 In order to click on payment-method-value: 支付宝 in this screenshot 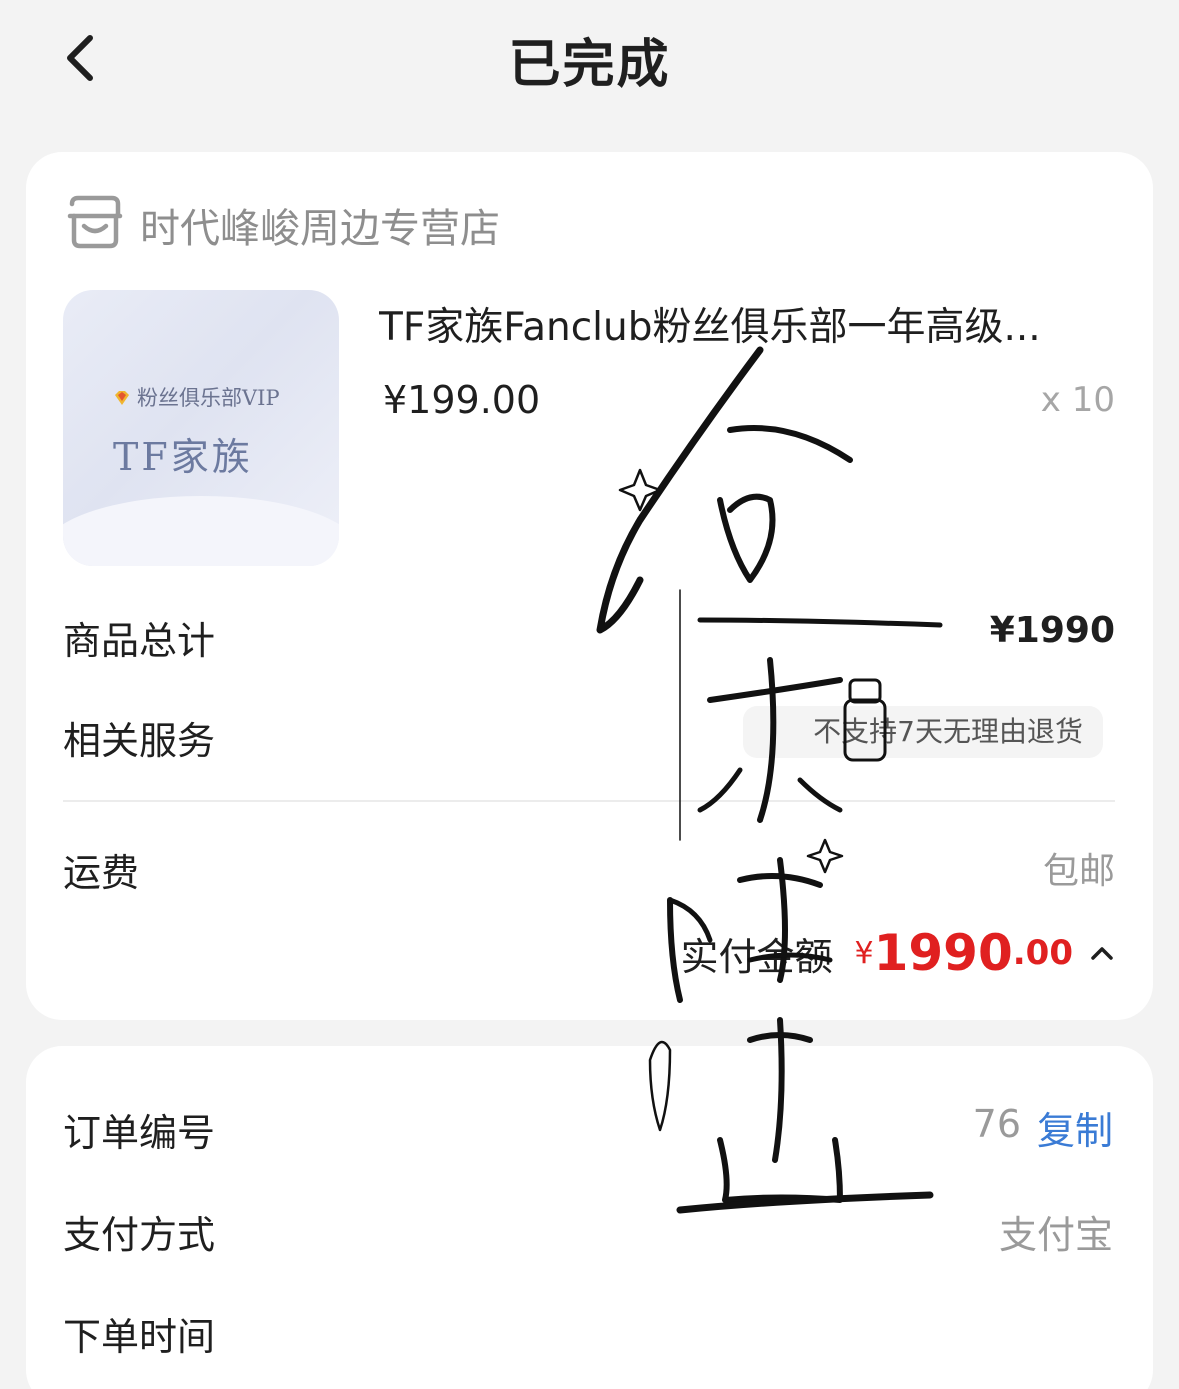, I will do `click(1055, 1235)`.